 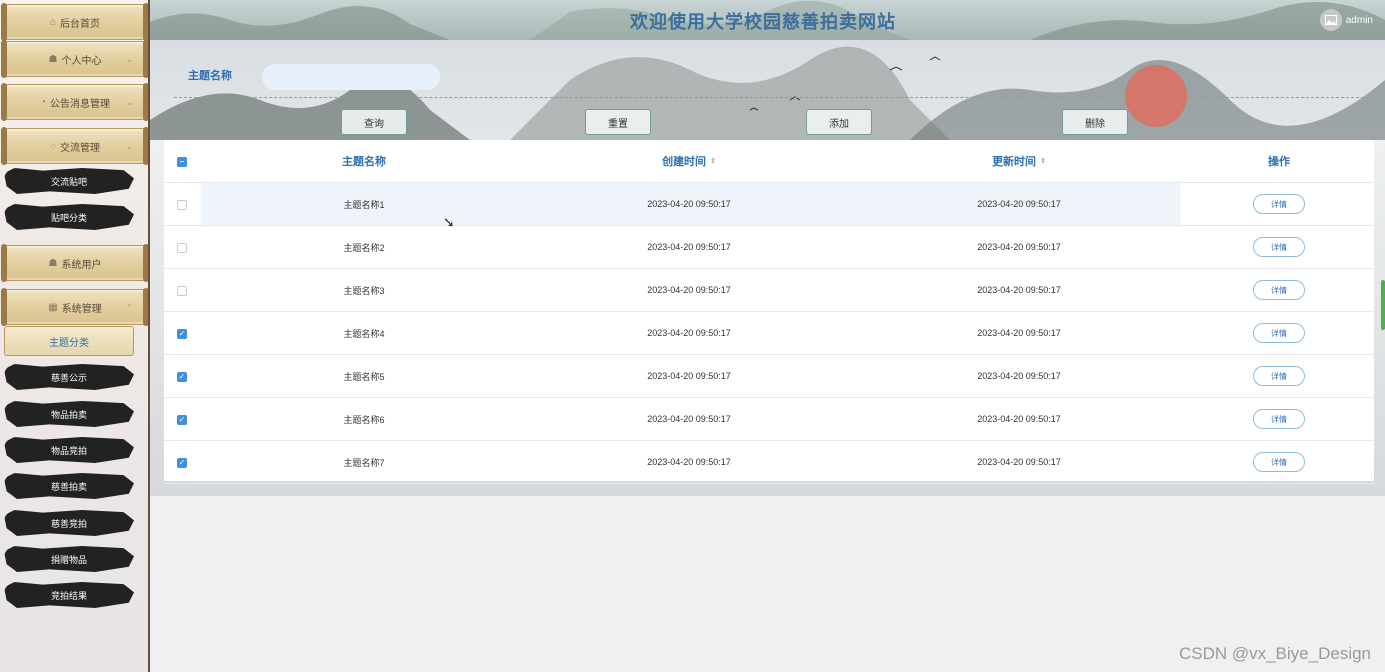 I want to click on column-header-created: 创建时间, so click(x=684, y=161).